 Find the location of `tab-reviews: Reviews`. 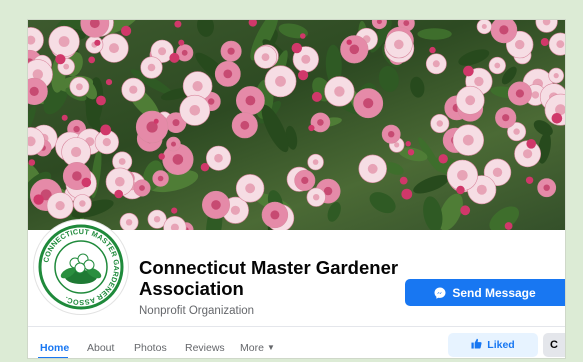

tab-reviews: Reviews is located at coordinates (205, 348).